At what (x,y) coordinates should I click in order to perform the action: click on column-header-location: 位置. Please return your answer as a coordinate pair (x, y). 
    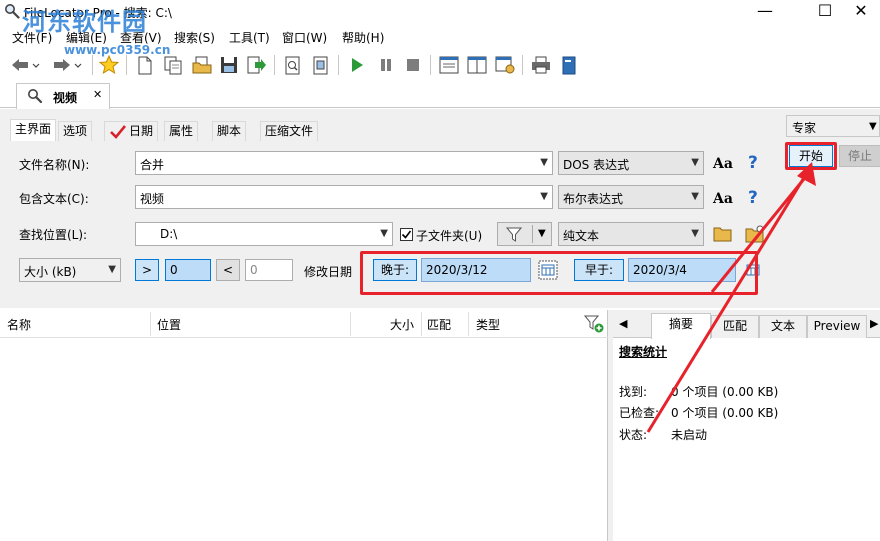
    Looking at the image, I should click on (169, 324).